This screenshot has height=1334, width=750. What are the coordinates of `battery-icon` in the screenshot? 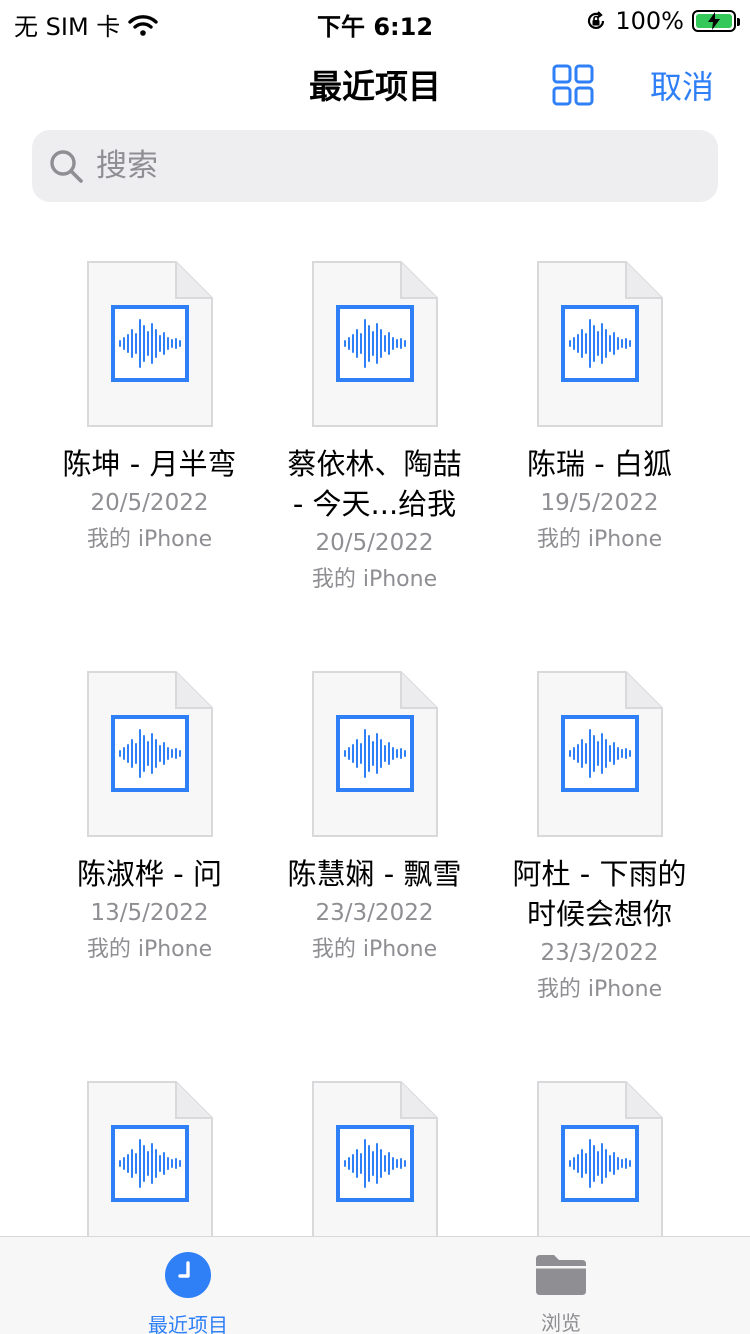 It's located at (716, 21).